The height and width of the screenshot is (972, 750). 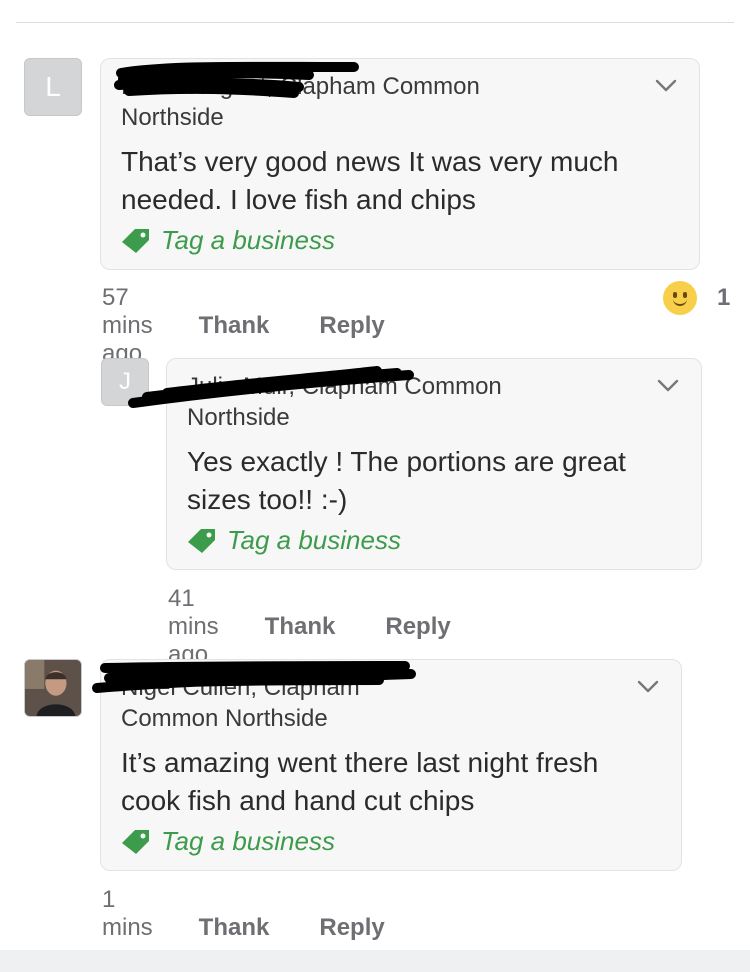 I want to click on smile-emoji-icon, so click(x=680, y=298).